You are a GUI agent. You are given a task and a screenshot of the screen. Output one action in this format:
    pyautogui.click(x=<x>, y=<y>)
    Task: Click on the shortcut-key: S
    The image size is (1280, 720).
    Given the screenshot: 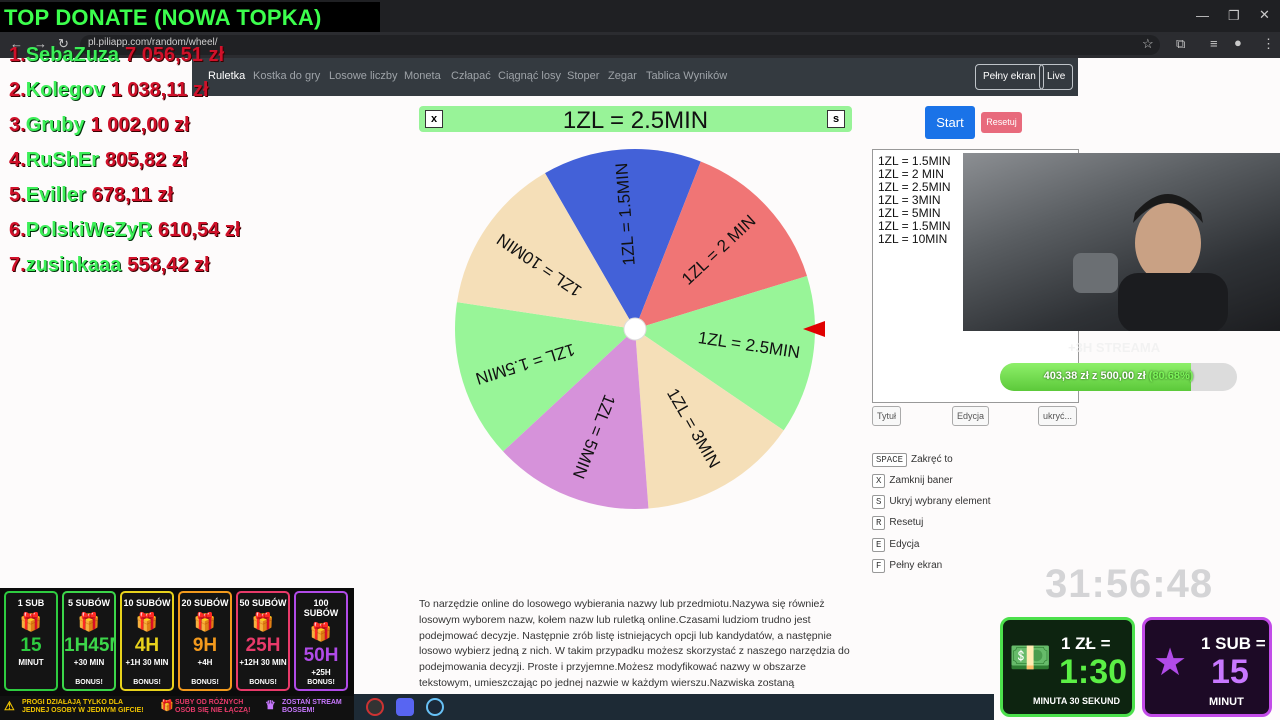 What is the action you would take?
    pyautogui.click(x=879, y=502)
    